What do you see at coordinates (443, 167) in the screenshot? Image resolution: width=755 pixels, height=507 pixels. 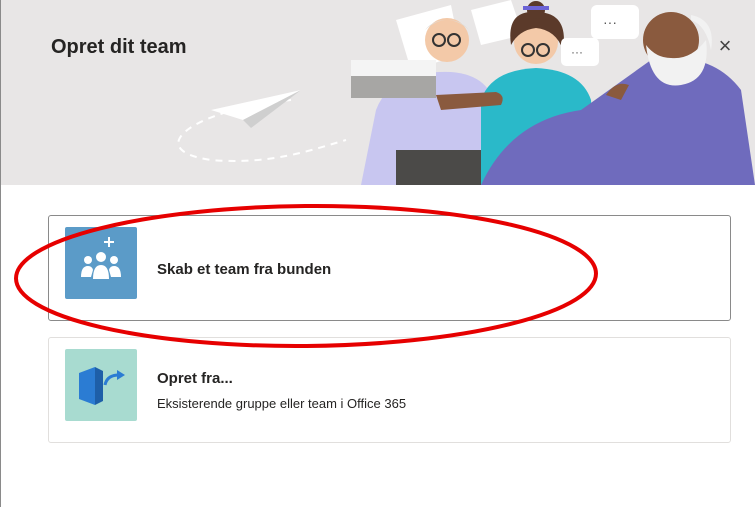 I see `person-left-legs` at bounding box center [443, 167].